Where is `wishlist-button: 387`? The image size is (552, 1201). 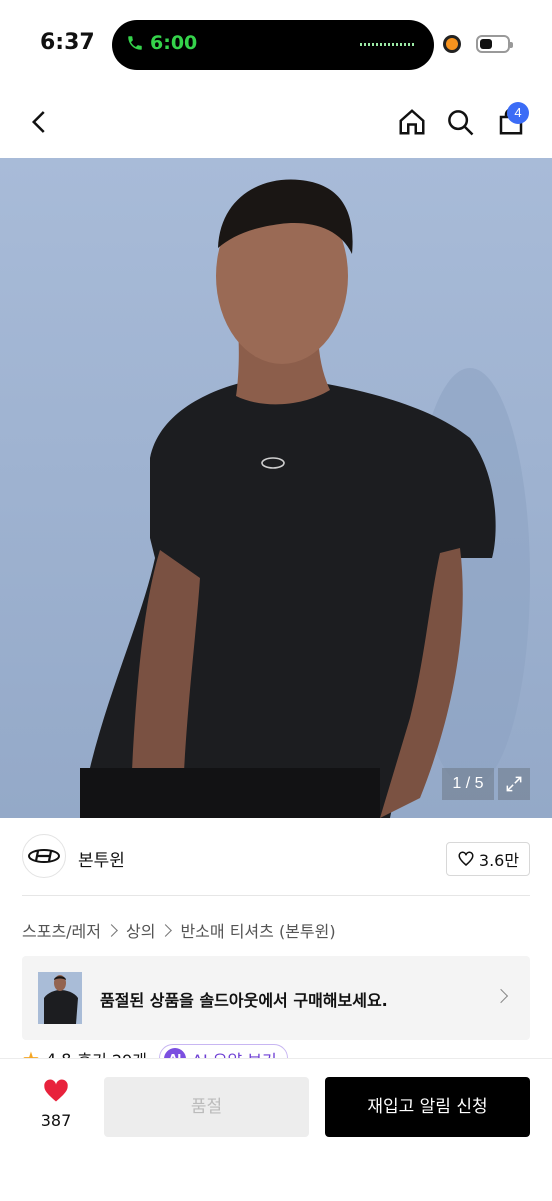
wishlist-button: 387 is located at coordinates (56, 1103).